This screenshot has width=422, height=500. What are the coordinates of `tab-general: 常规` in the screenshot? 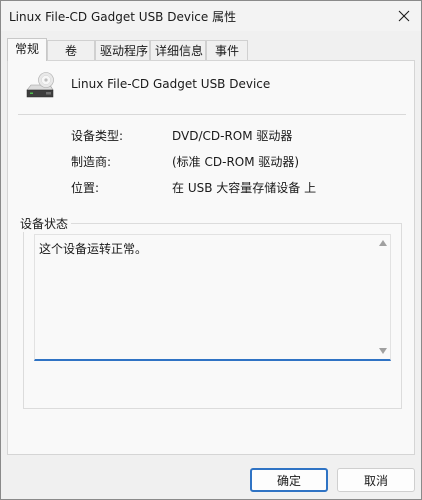 It's located at (27, 49).